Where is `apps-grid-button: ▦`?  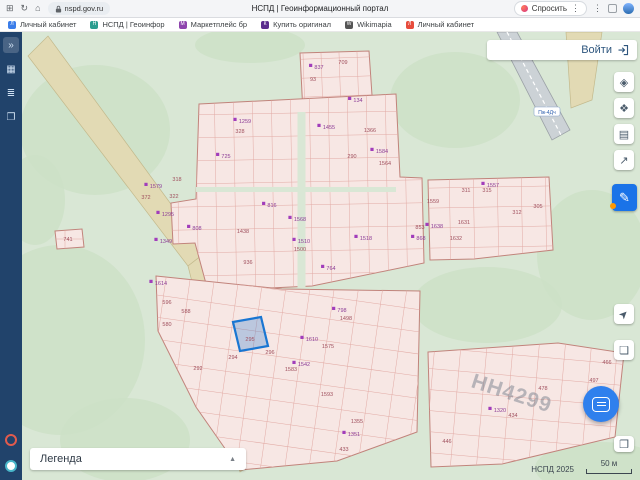
apps-grid-button: ▦ is located at coordinates (11, 69).